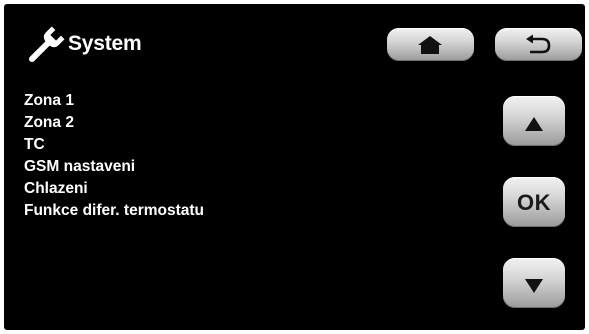  I want to click on down-triangle-icon, so click(534, 286).